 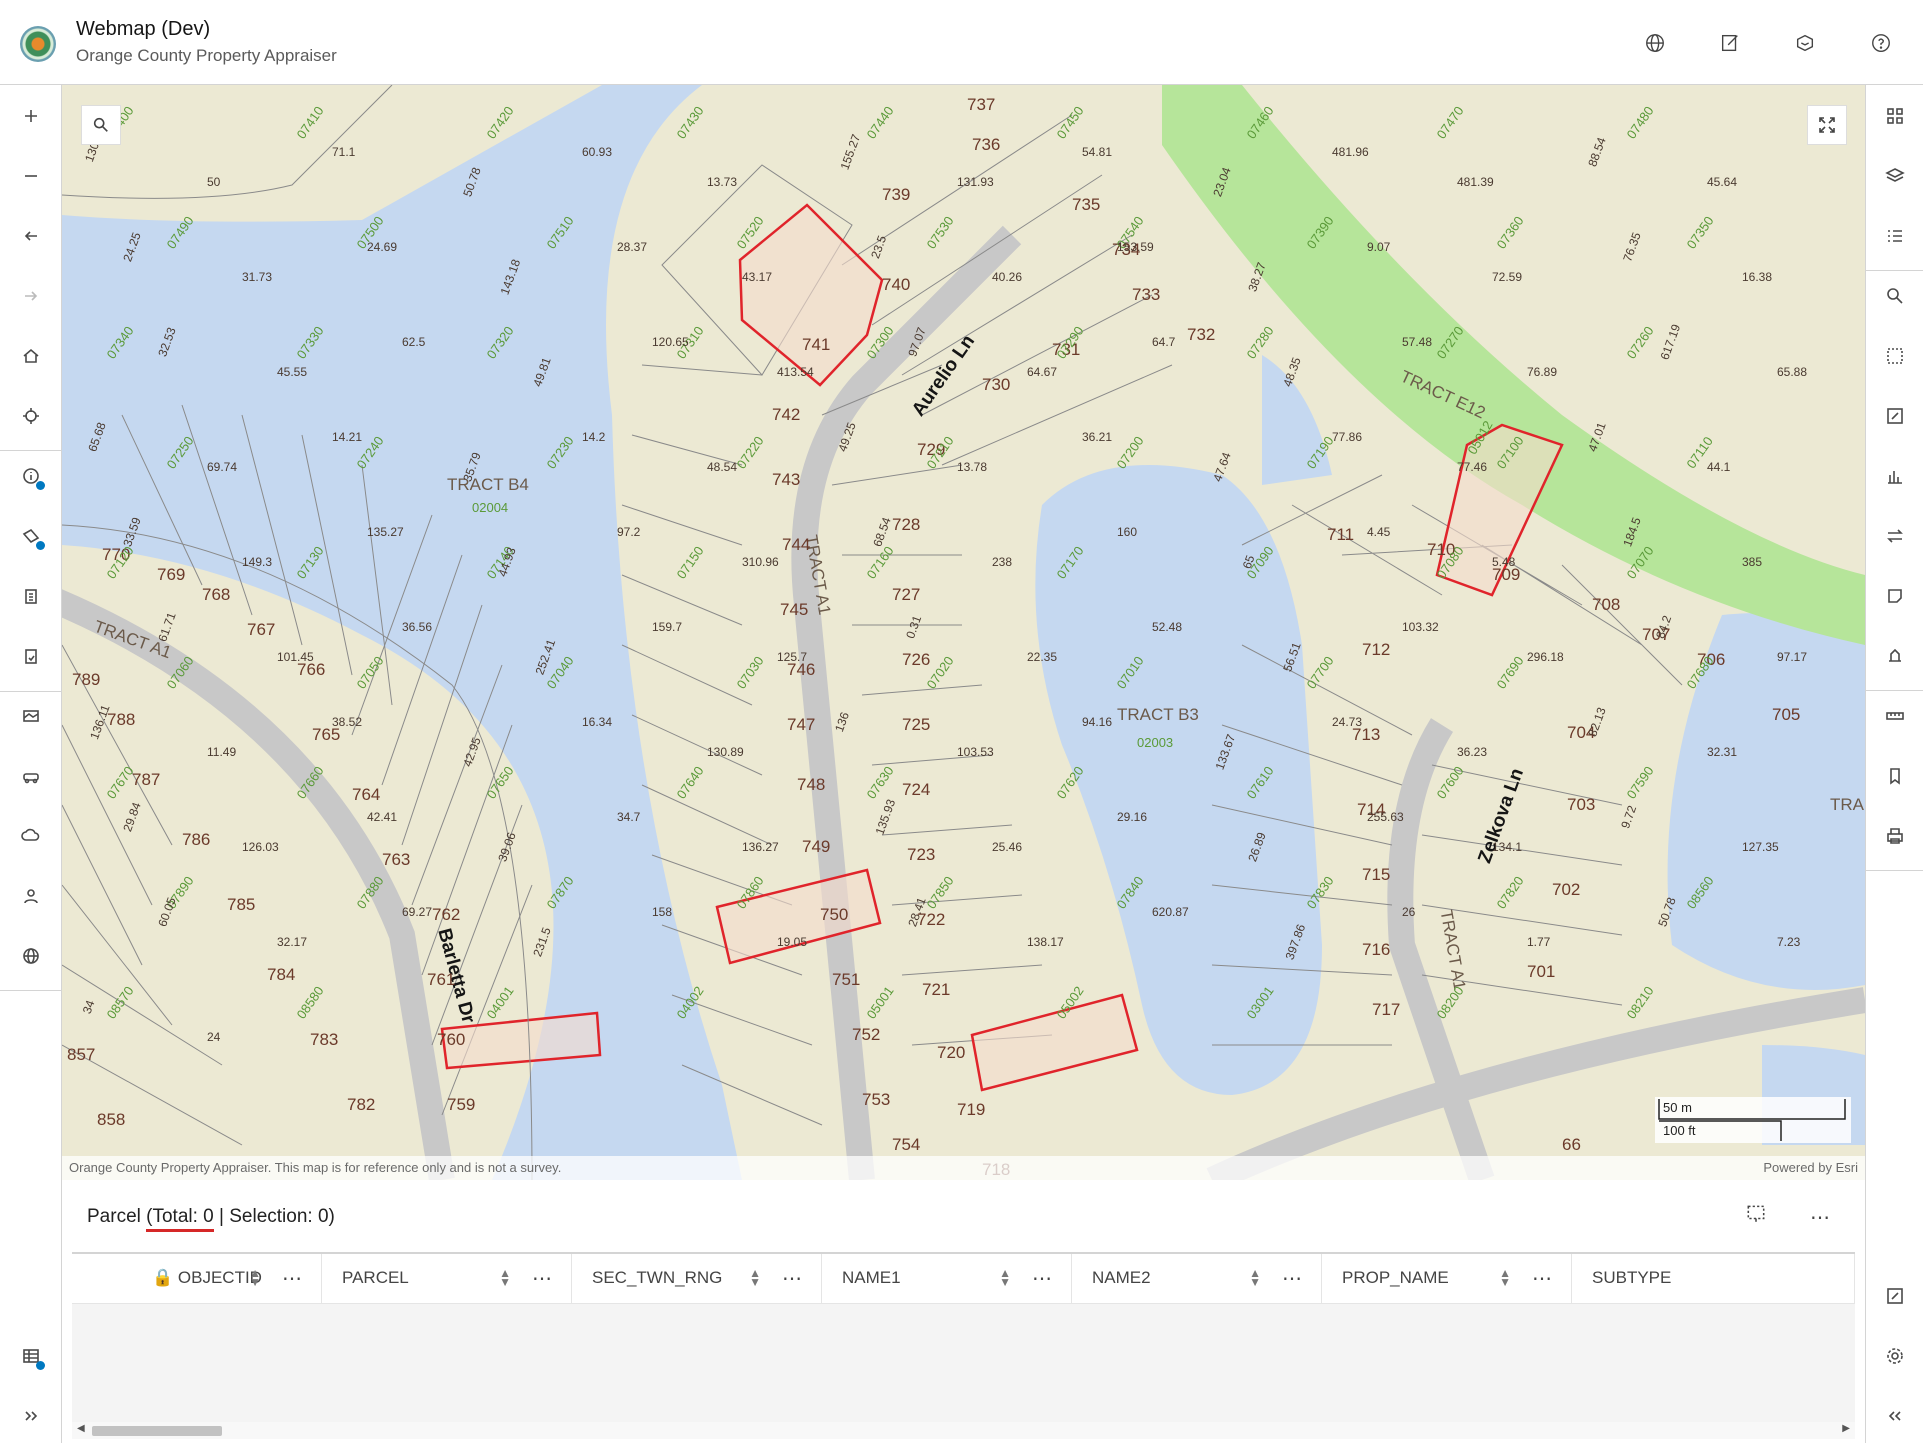 What do you see at coordinates (1895, 416) in the screenshot?
I see `edit-icon` at bounding box center [1895, 416].